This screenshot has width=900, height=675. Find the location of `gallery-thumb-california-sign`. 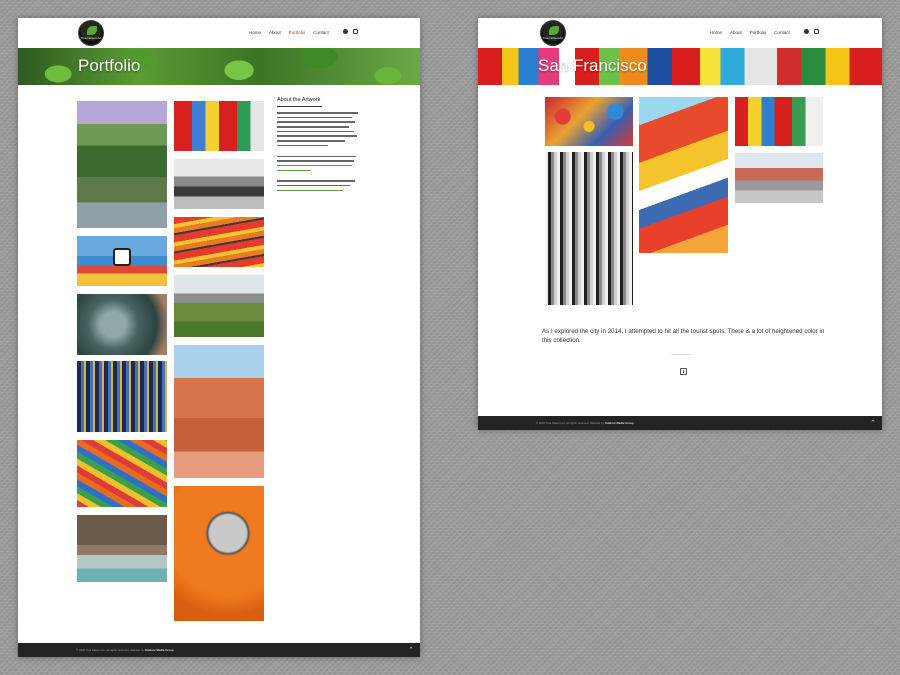

gallery-thumb-california-sign is located at coordinates (683, 175).